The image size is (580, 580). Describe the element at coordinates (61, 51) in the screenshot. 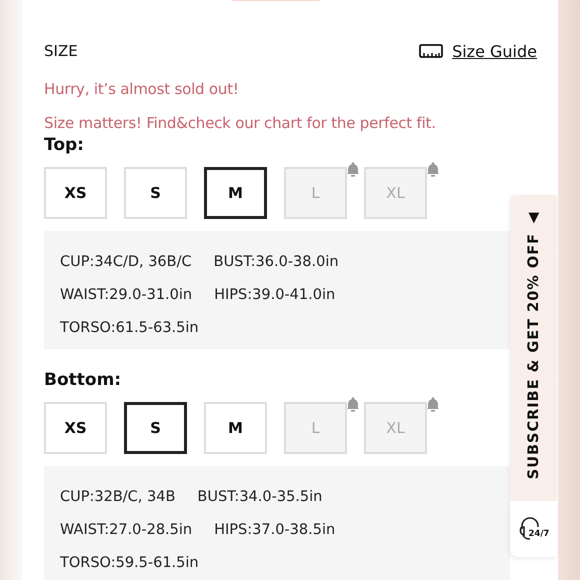

I see `section-heading: SIZE` at that location.